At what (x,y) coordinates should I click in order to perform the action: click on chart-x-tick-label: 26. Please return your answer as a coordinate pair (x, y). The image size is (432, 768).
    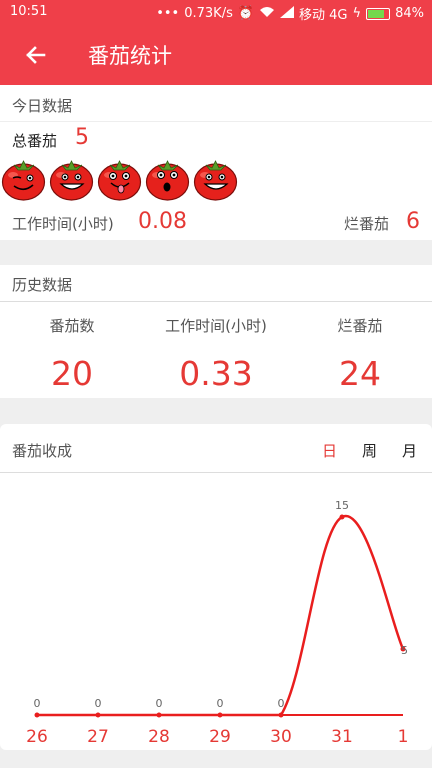
    Looking at the image, I should click on (37, 737).